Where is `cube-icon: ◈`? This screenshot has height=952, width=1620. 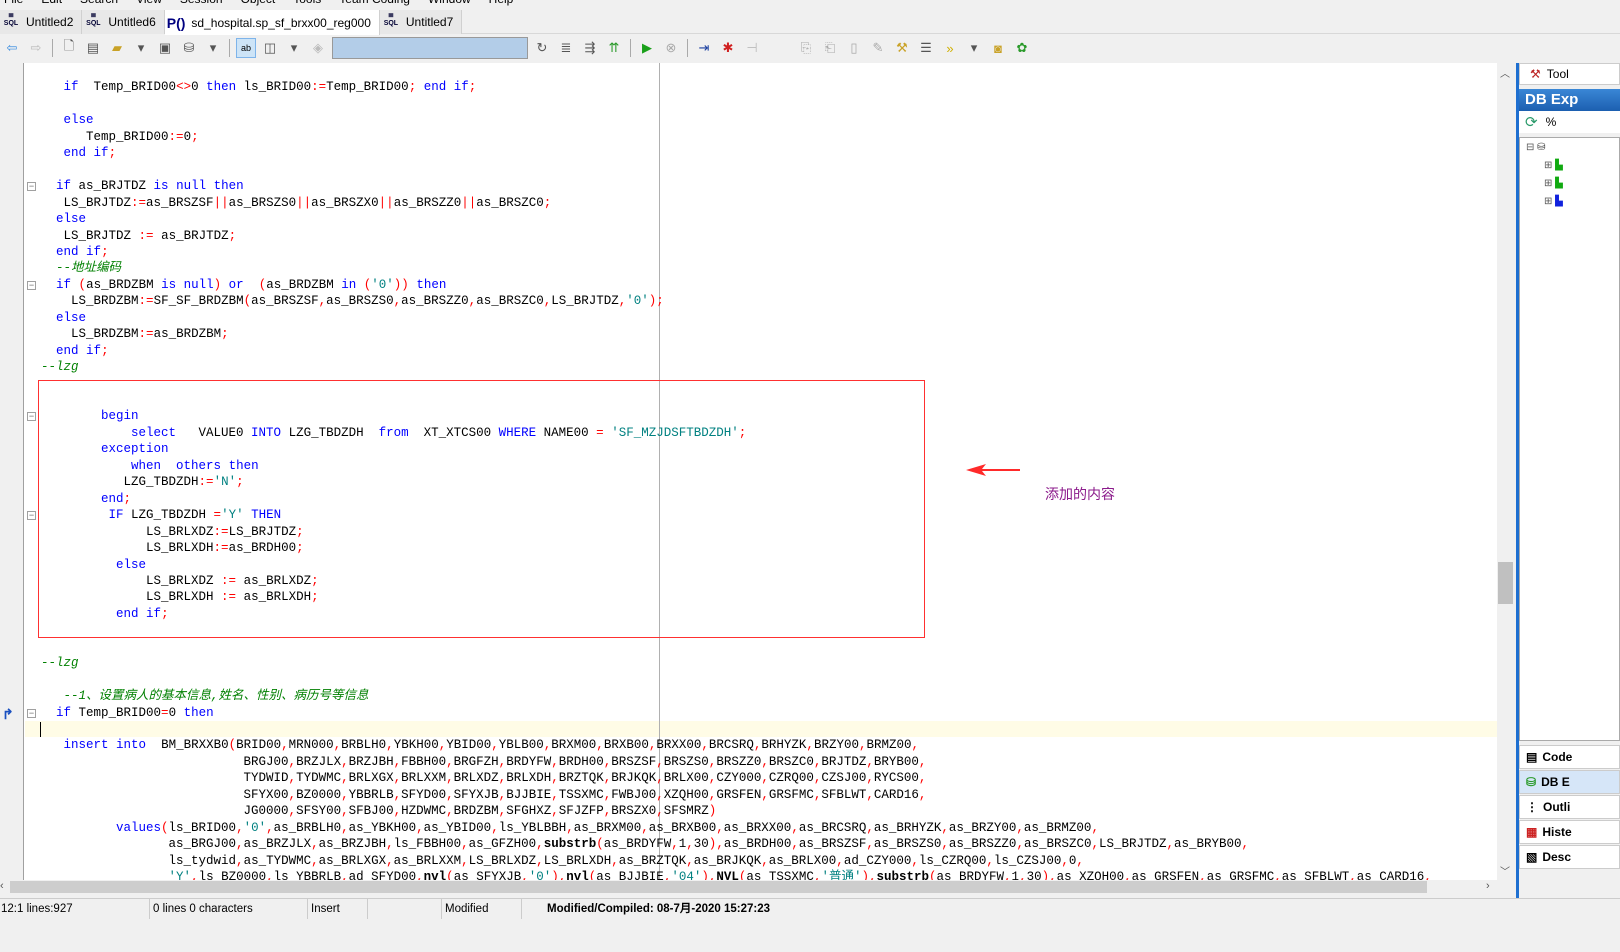
cube-icon: ◈ is located at coordinates (318, 48).